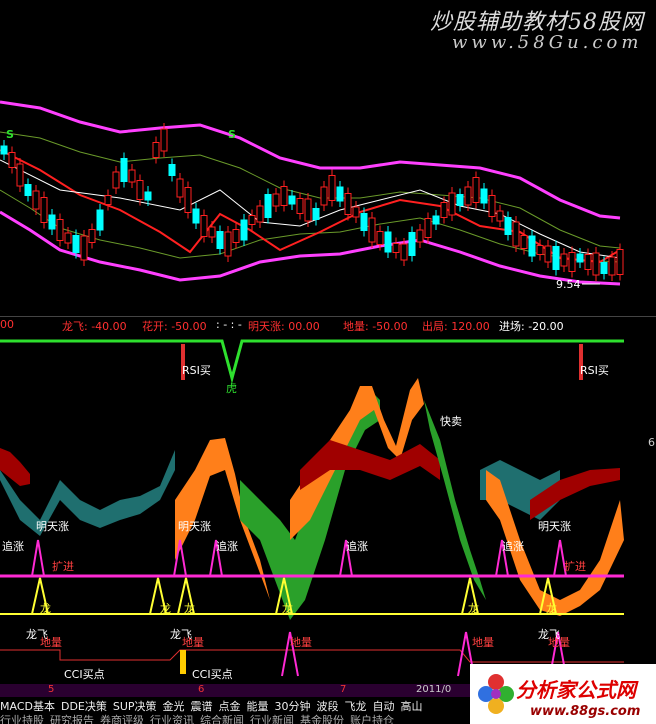 The image size is (656, 724). What do you see at coordinates (551, 608) in the screenshot?
I see `dragon-label-6: 龙` at bounding box center [551, 608].